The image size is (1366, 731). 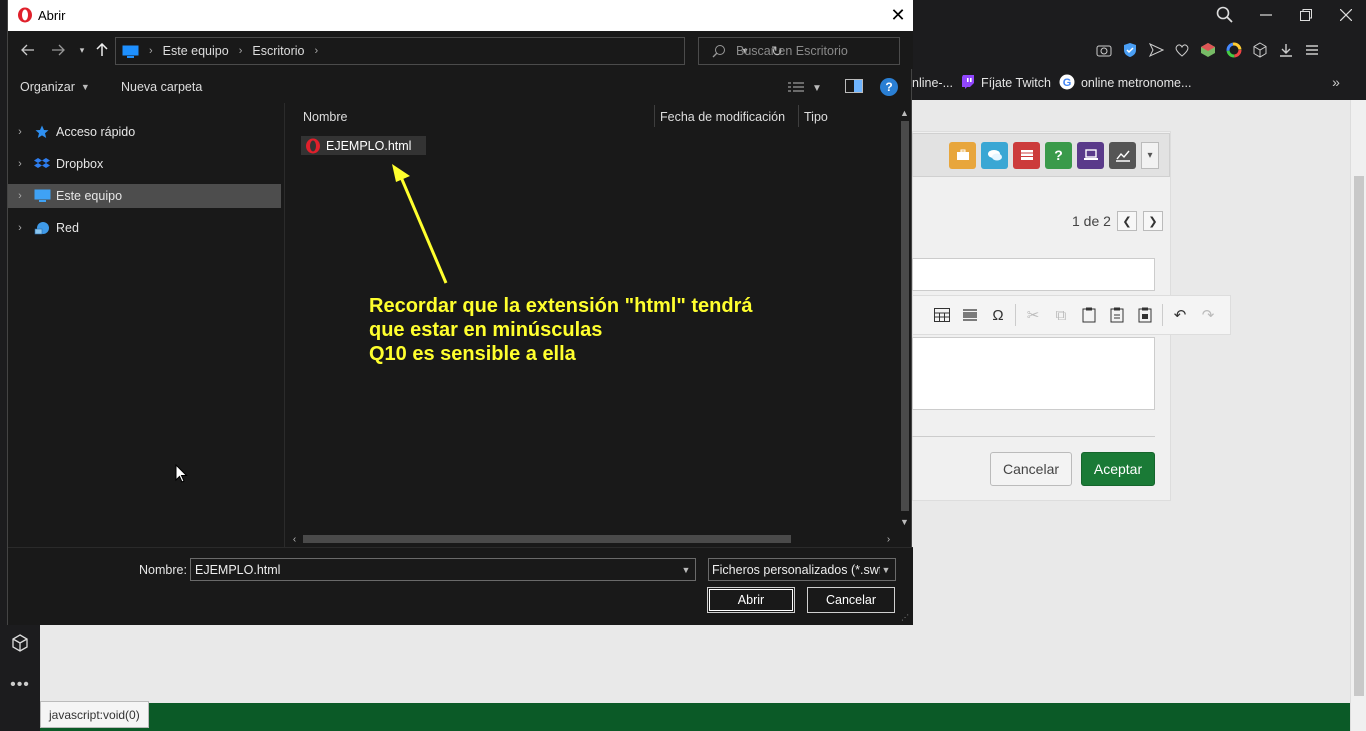 What do you see at coordinates (1182, 50) in the screenshot?
I see `heart-icon` at bounding box center [1182, 50].